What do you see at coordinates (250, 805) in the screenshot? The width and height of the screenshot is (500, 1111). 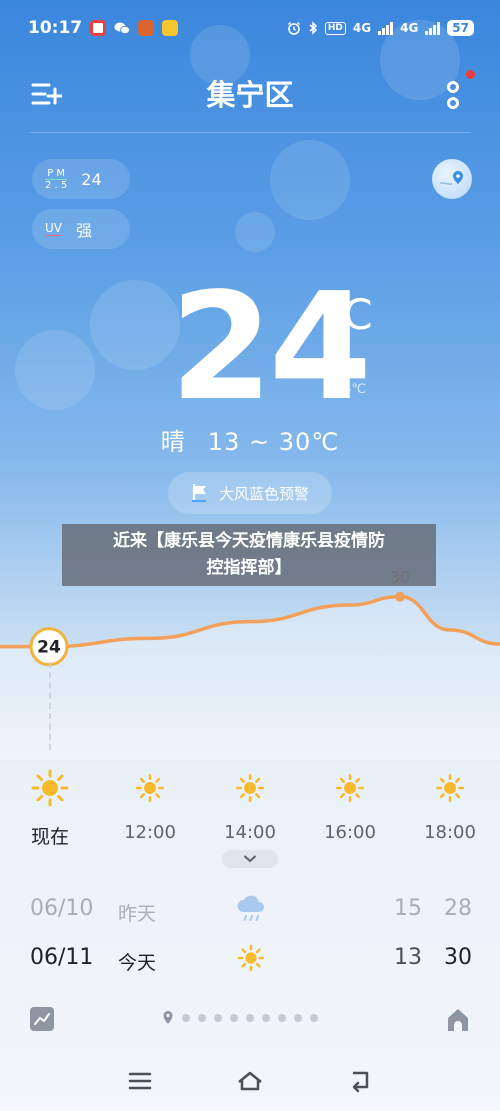 I see `hourly-item: 14:00` at bounding box center [250, 805].